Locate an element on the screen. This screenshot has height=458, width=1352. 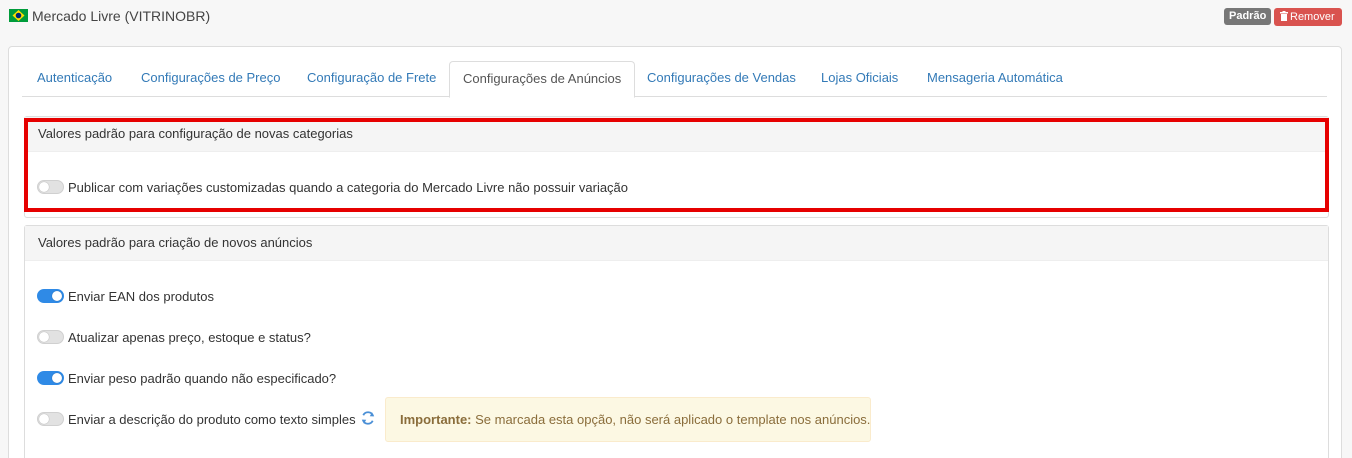
tab-configuracoes-vendas: Configurações de Vendas is located at coordinates (721, 79).